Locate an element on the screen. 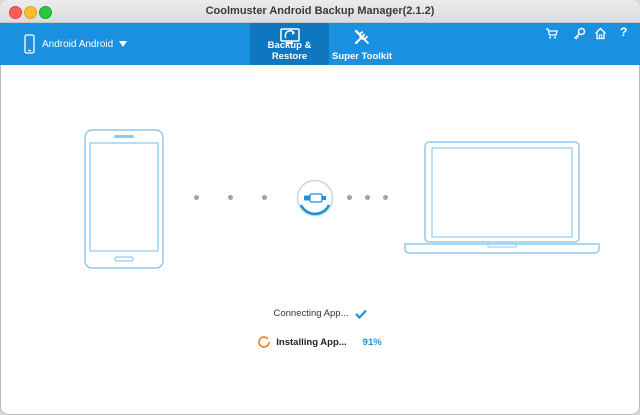  tab-super-toolkit-label: Super Toolkit is located at coordinates (362, 56).